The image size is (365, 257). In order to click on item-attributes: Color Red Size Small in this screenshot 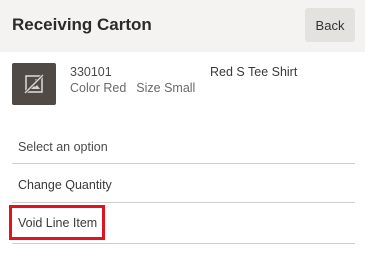, I will do `click(132, 88)`.